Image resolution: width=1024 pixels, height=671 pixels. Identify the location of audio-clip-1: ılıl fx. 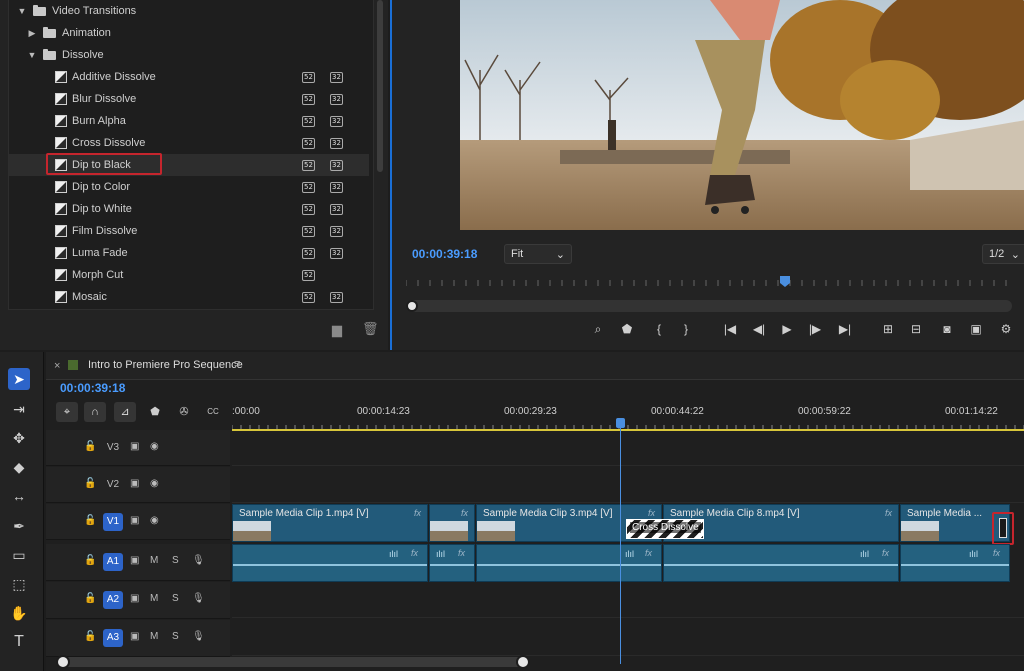
(330, 563).